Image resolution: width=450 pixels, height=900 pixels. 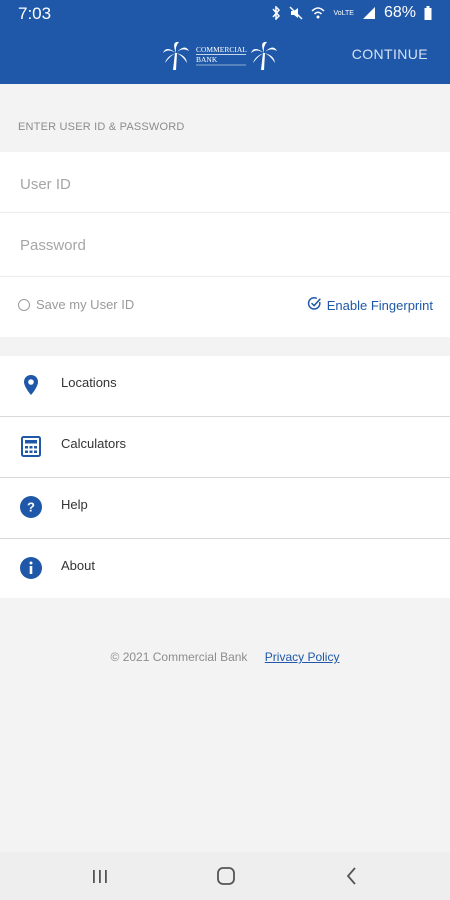 I want to click on save-user-id-toggle: Save my User ID, so click(x=76, y=304).